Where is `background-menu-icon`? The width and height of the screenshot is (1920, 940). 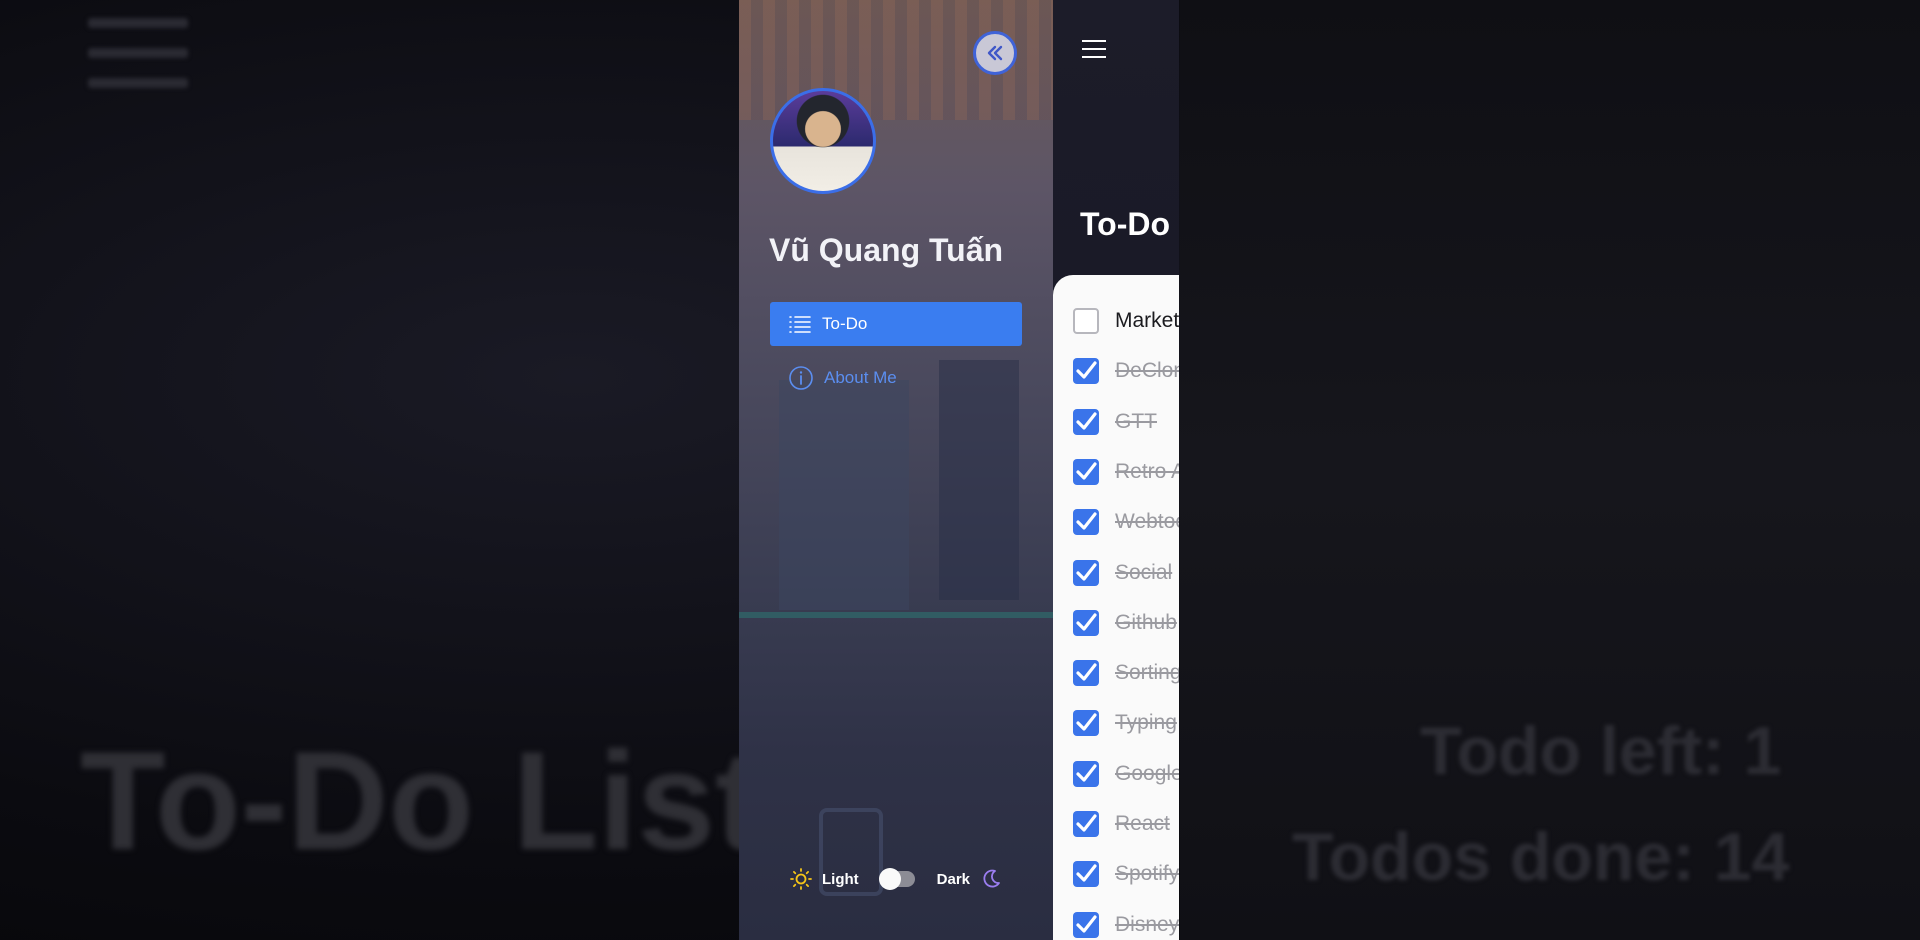
background-menu-icon is located at coordinates (138, 63).